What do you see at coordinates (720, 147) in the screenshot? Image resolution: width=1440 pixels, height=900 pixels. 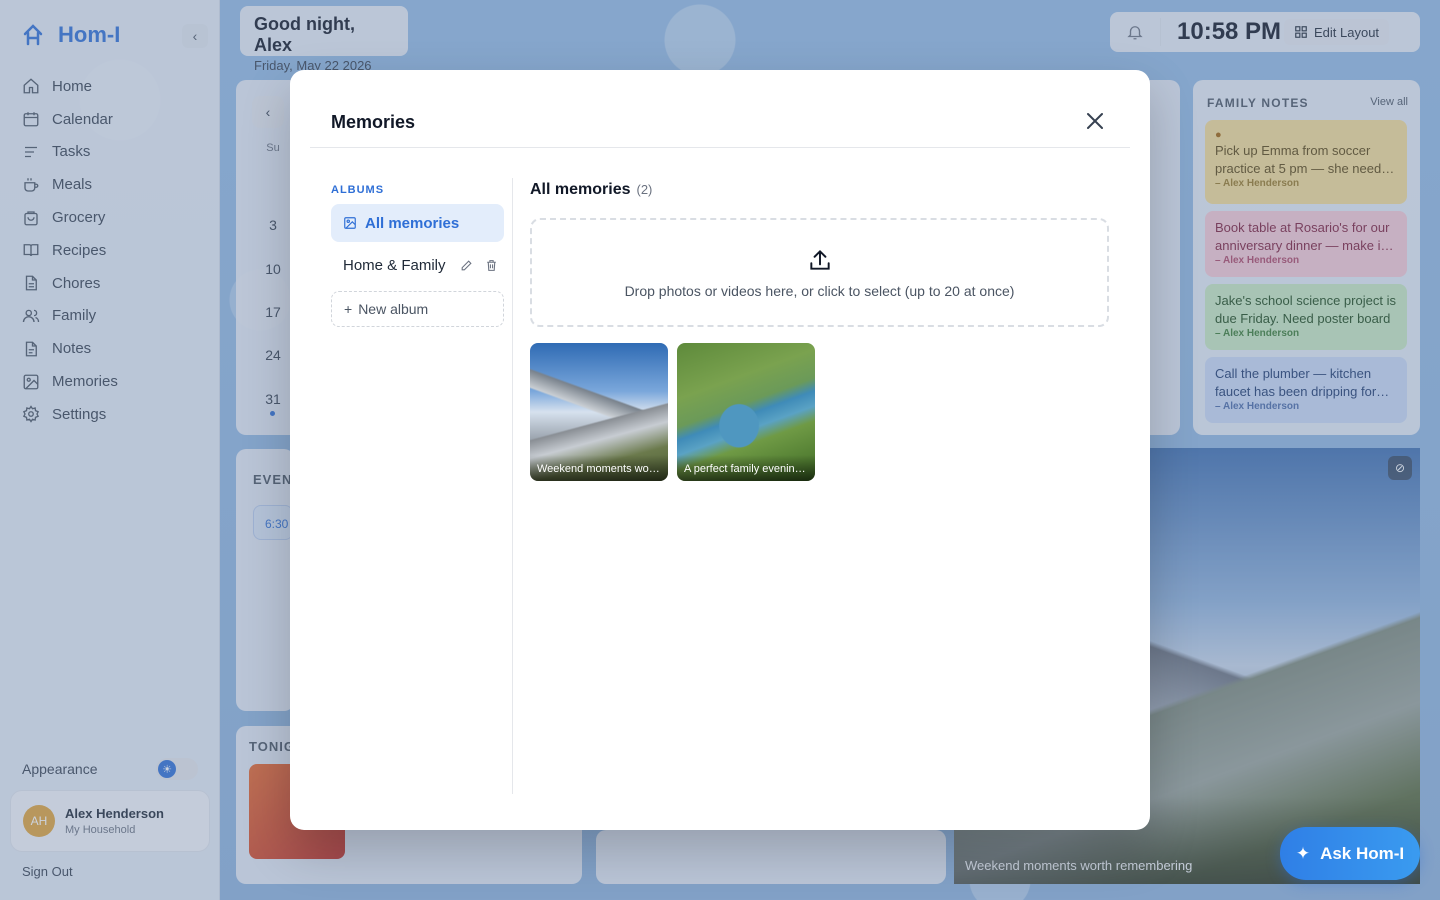 I see `divider` at bounding box center [720, 147].